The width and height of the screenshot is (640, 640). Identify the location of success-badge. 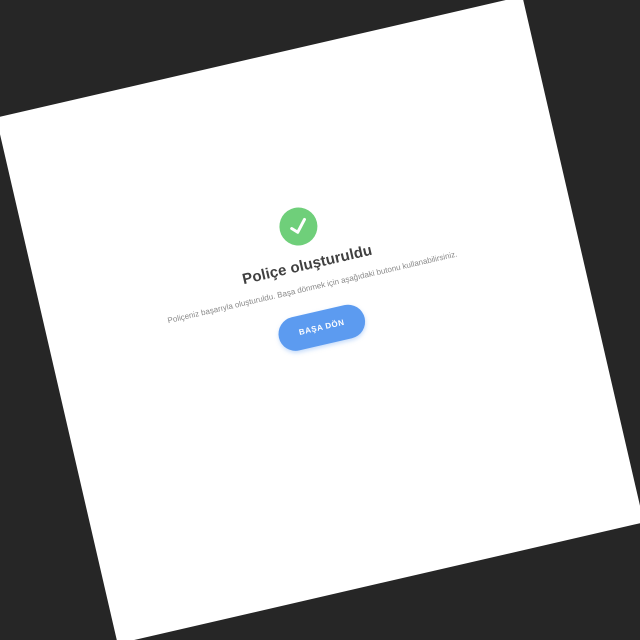
(298, 226).